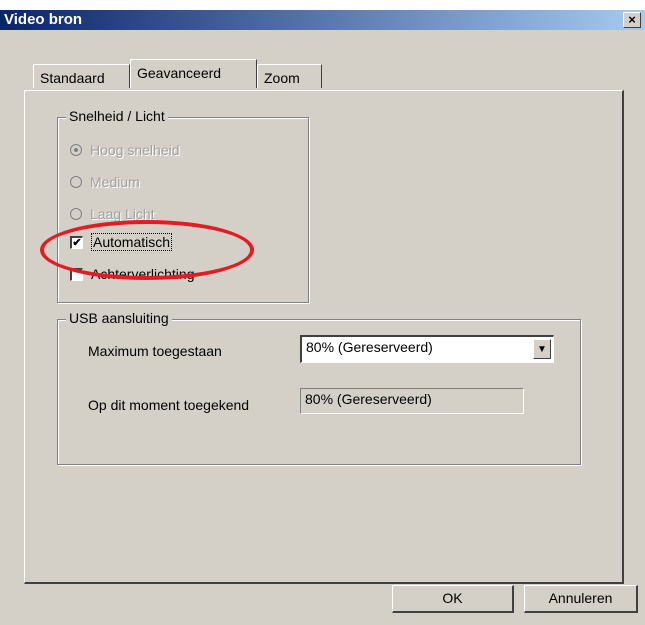 This screenshot has height=625, width=645. What do you see at coordinates (115, 182) in the screenshot?
I see `radio-medium-label: Medium` at bounding box center [115, 182].